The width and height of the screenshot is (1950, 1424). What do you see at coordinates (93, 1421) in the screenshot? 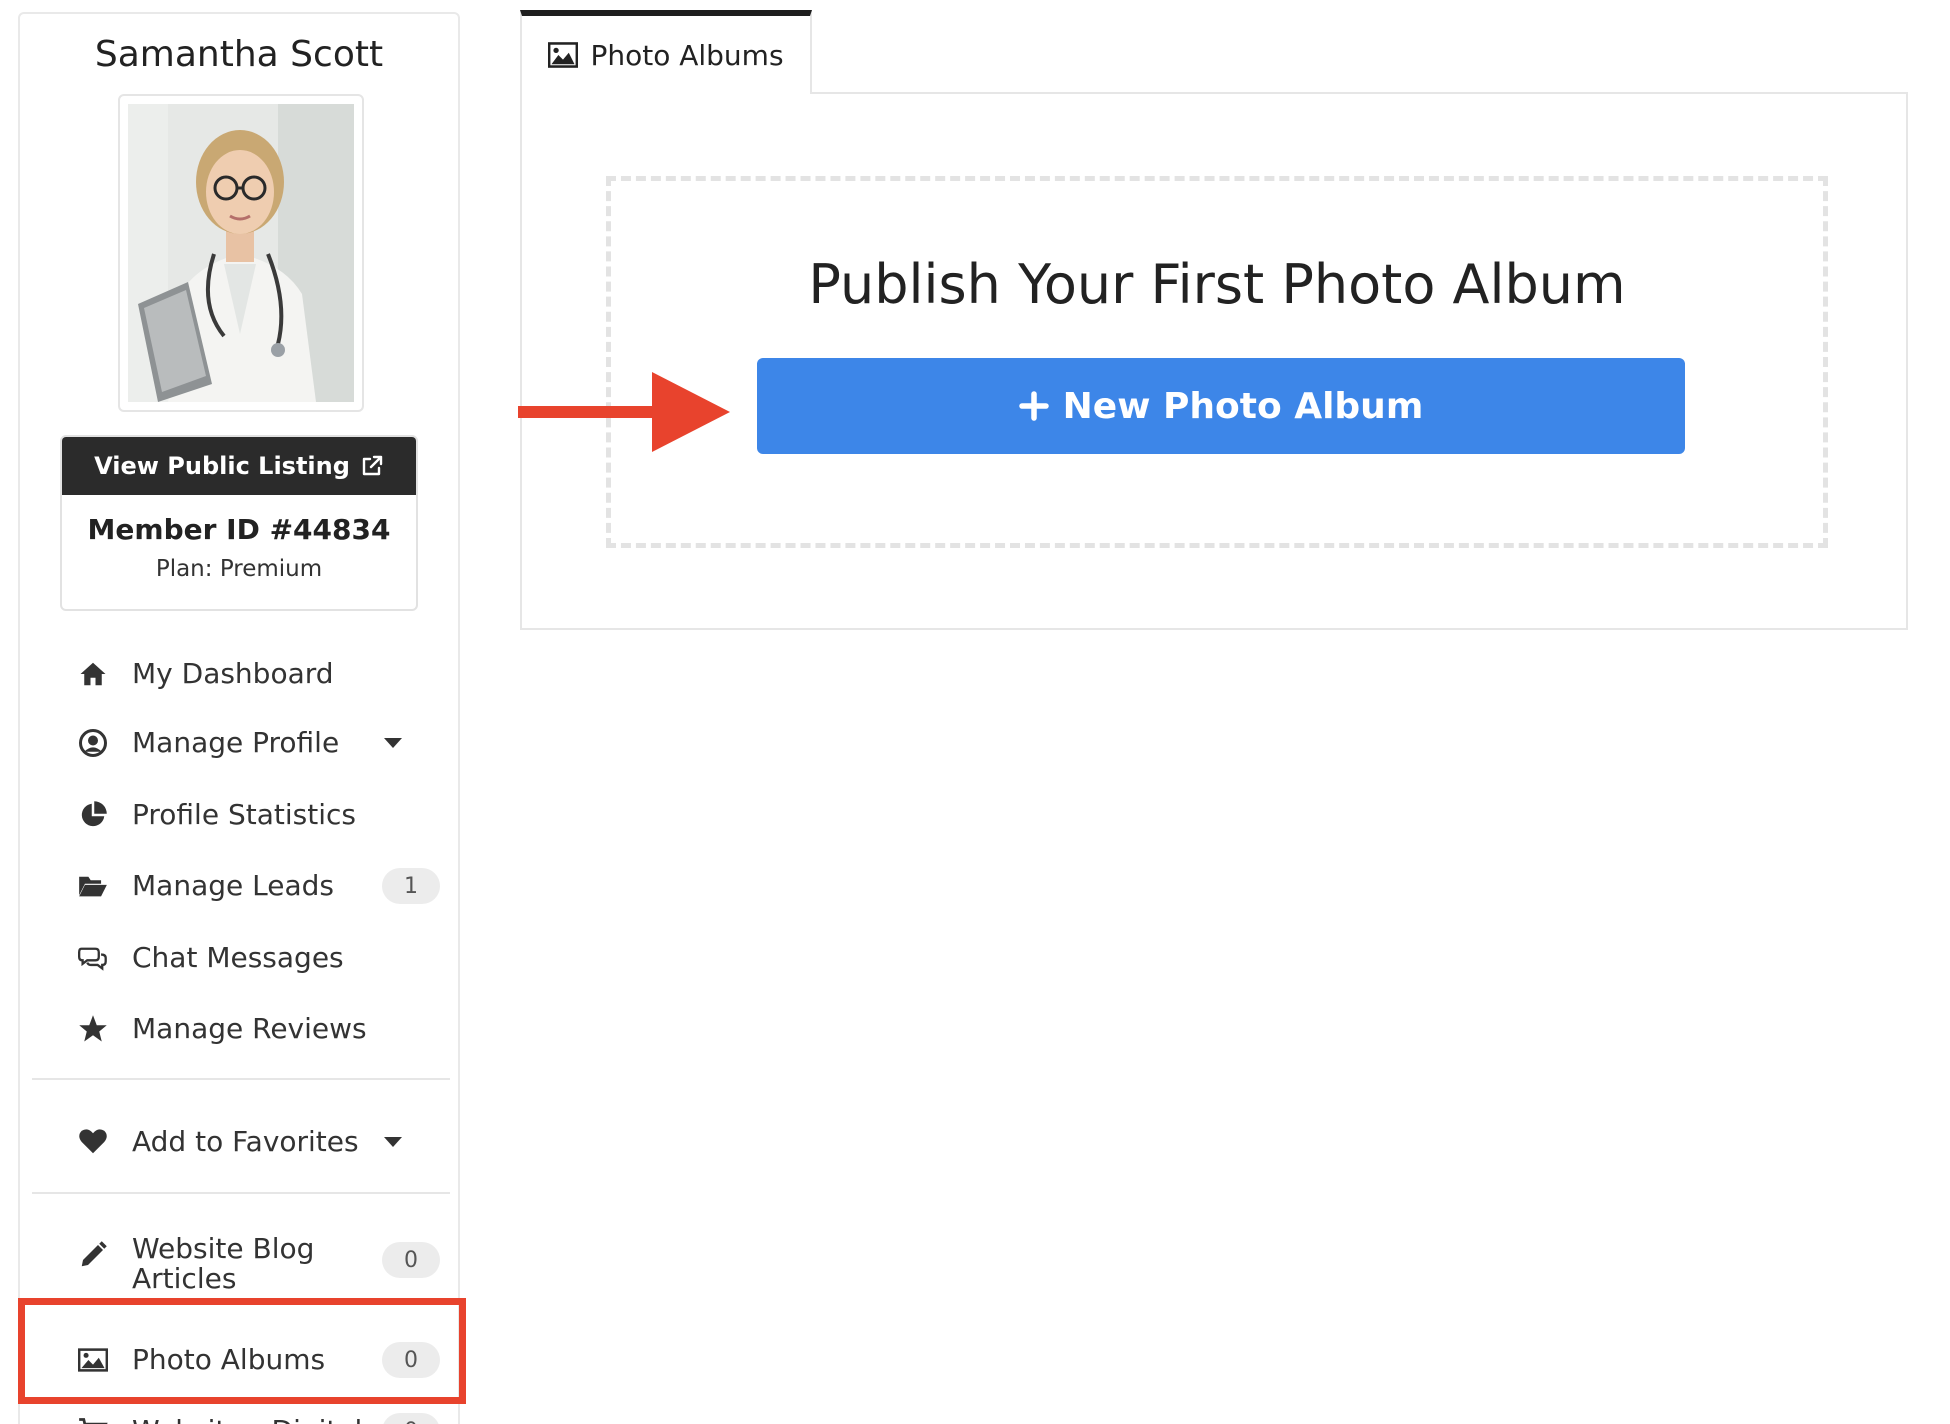
I see `cart-plus-icon` at bounding box center [93, 1421].